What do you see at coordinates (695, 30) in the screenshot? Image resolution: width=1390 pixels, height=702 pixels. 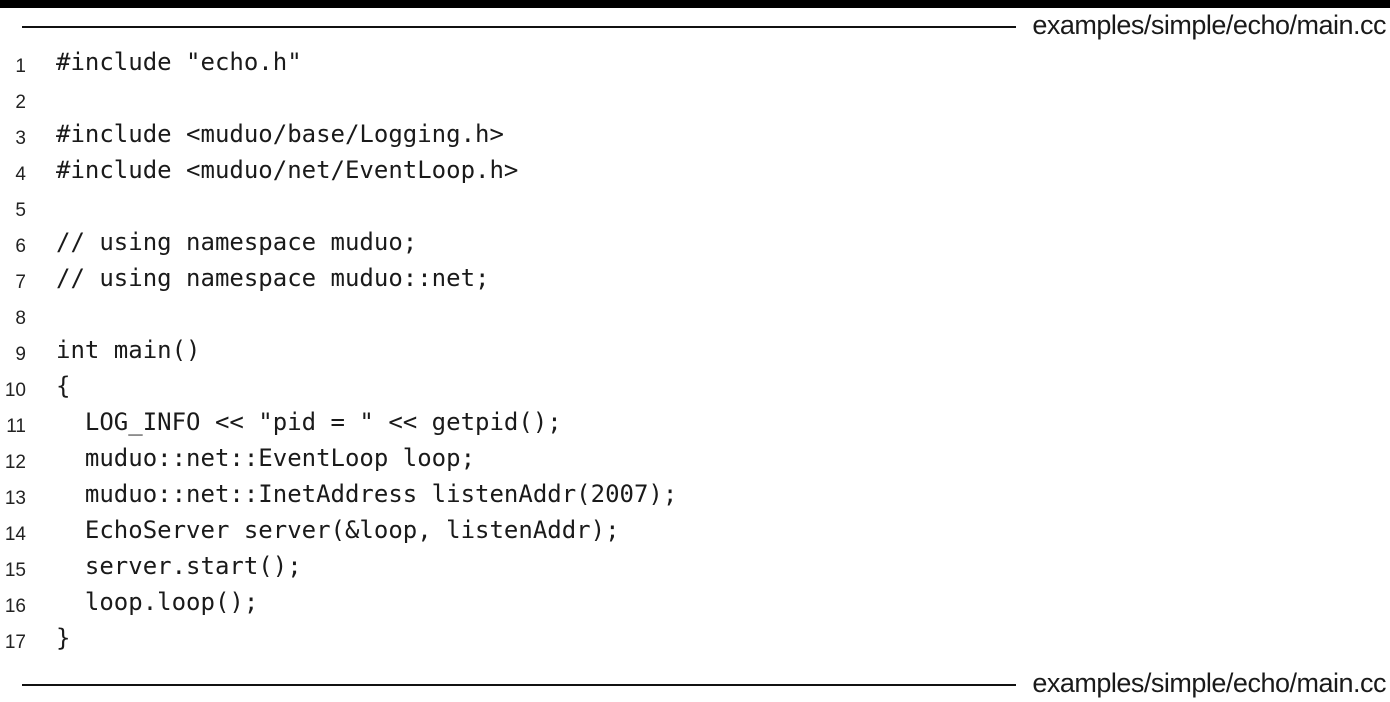 I see `listing-header: examples/simple/echo/main.cc` at bounding box center [695, 30].